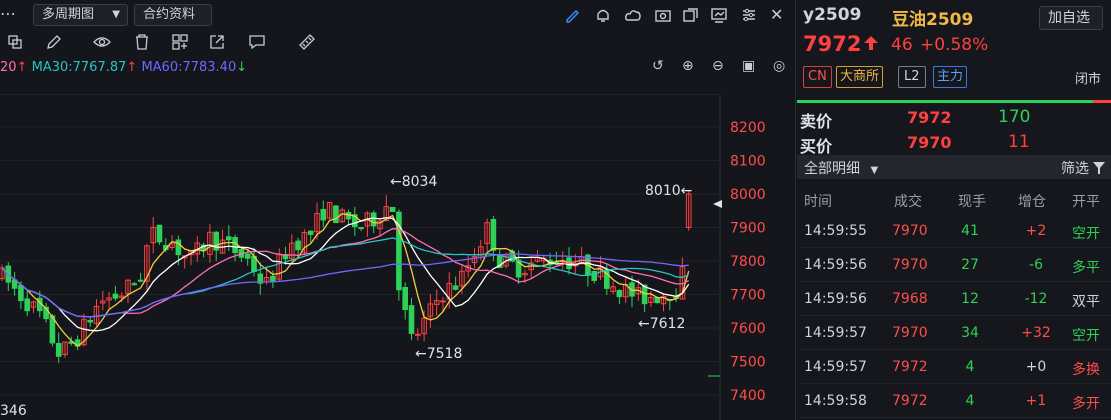 The height and width of the screenshot is (420, 1111). What do you see at coordinates (749, 15) in the screenshot?
I see `settings-icon` at bounding box center [749, 15].